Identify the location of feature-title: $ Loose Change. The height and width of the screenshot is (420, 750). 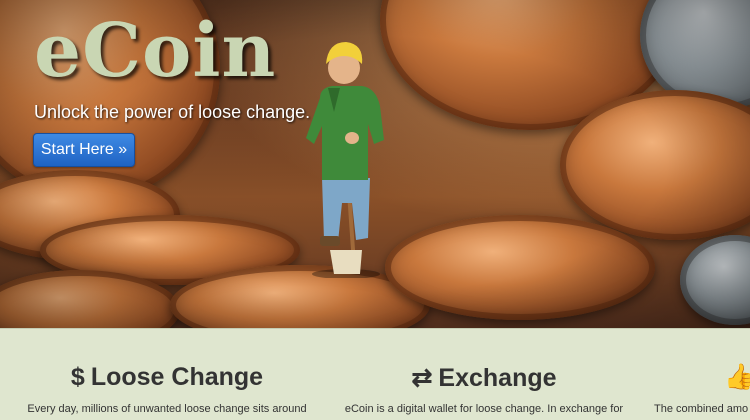
(167, 377).